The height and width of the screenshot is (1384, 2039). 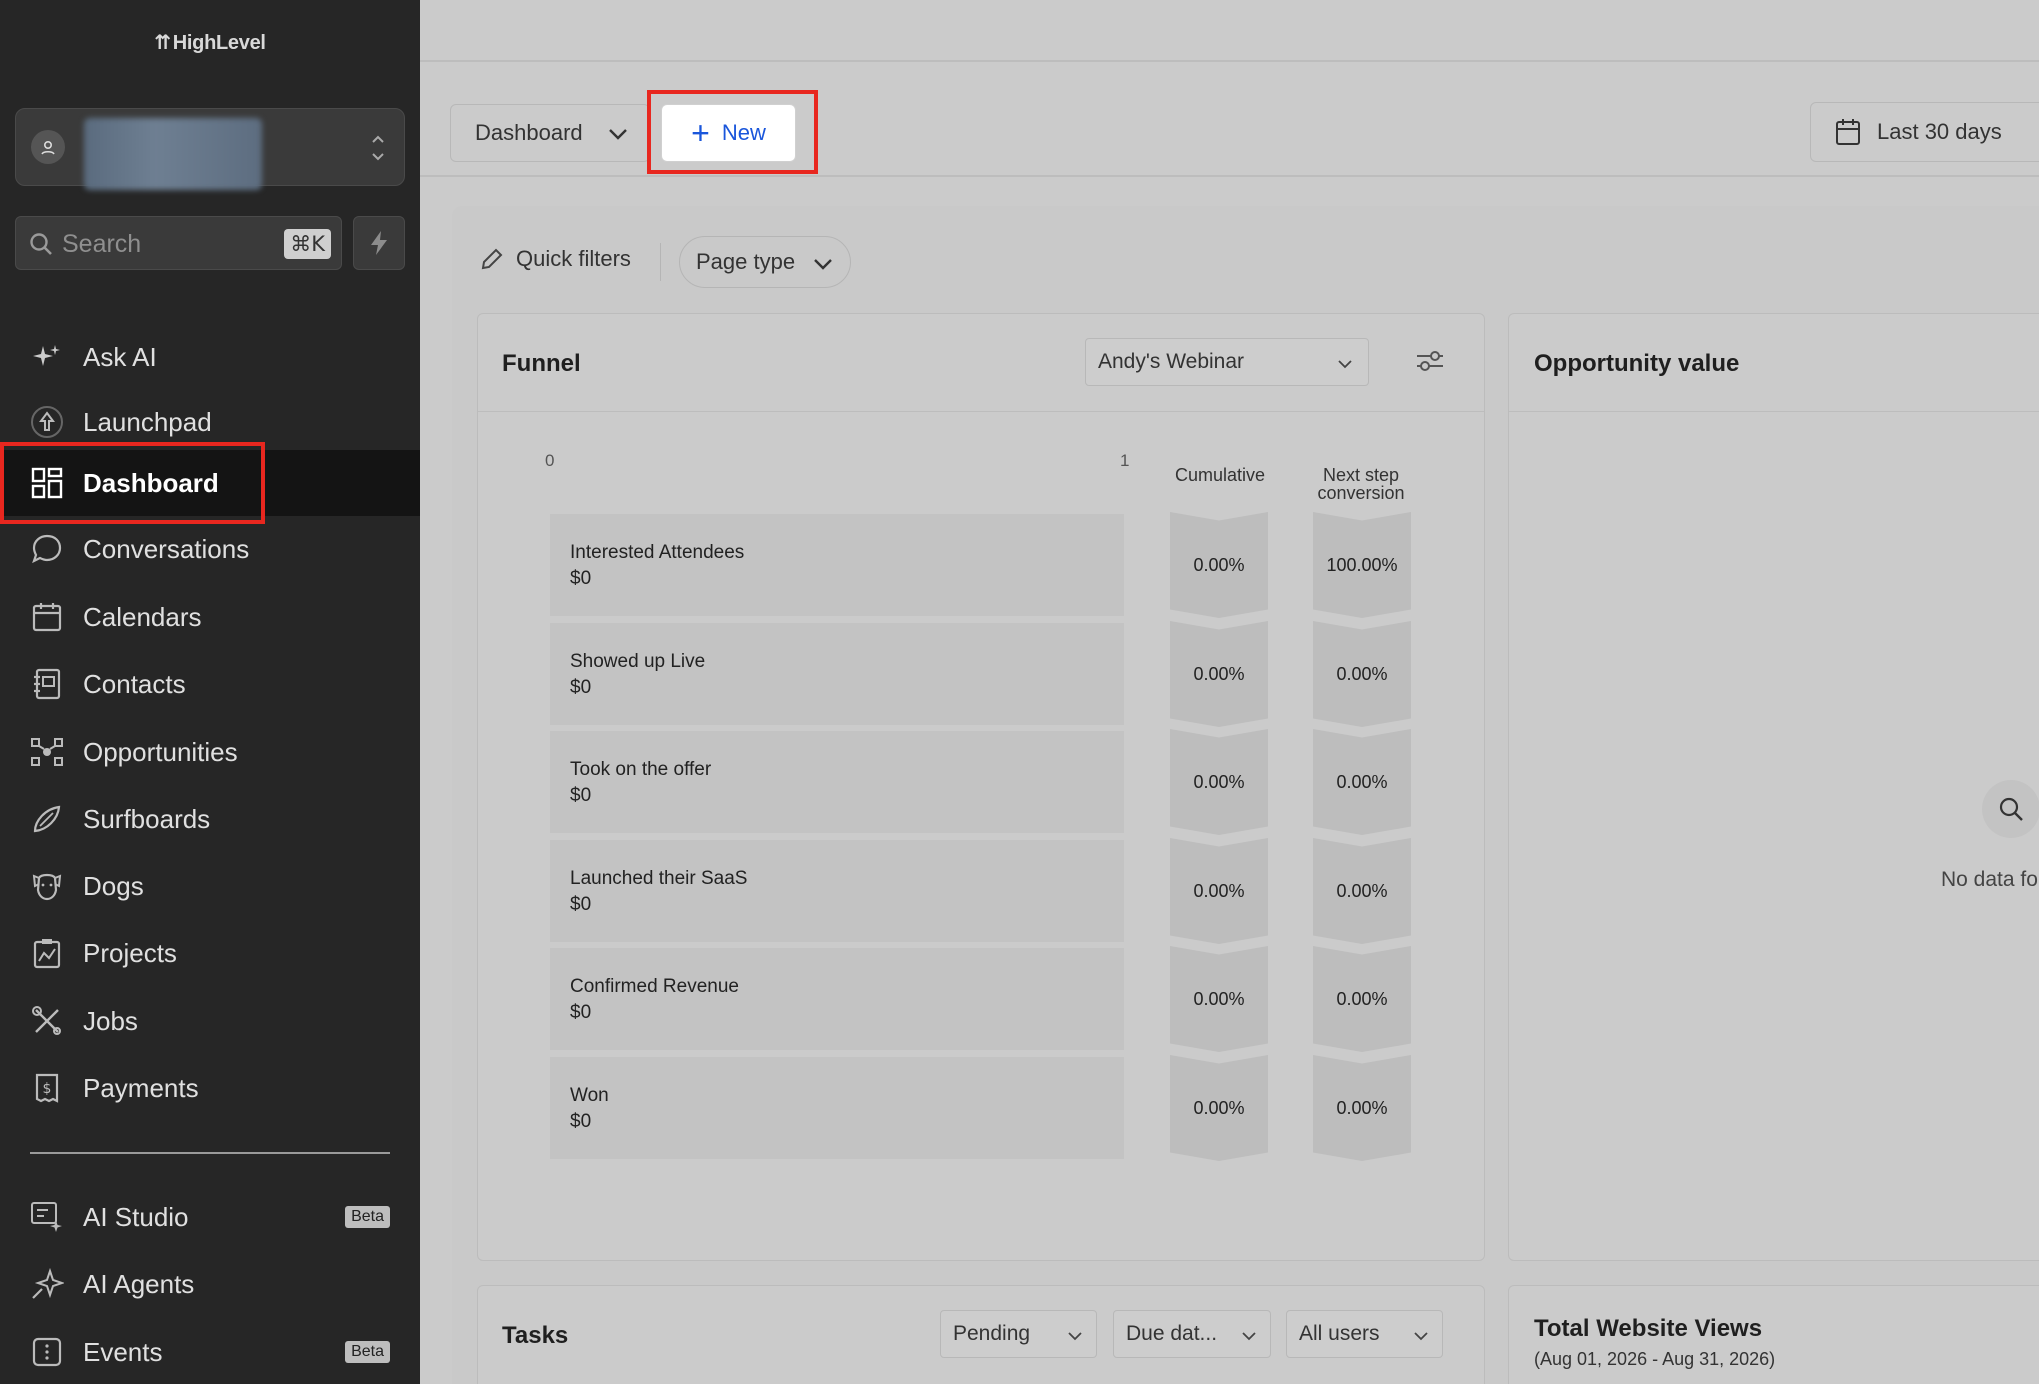 What do you see at coordinates (210, 357) in the screenshot?
I see `sidebar-item-ask-ai: Ask AI` at bounding box center [210, 357].